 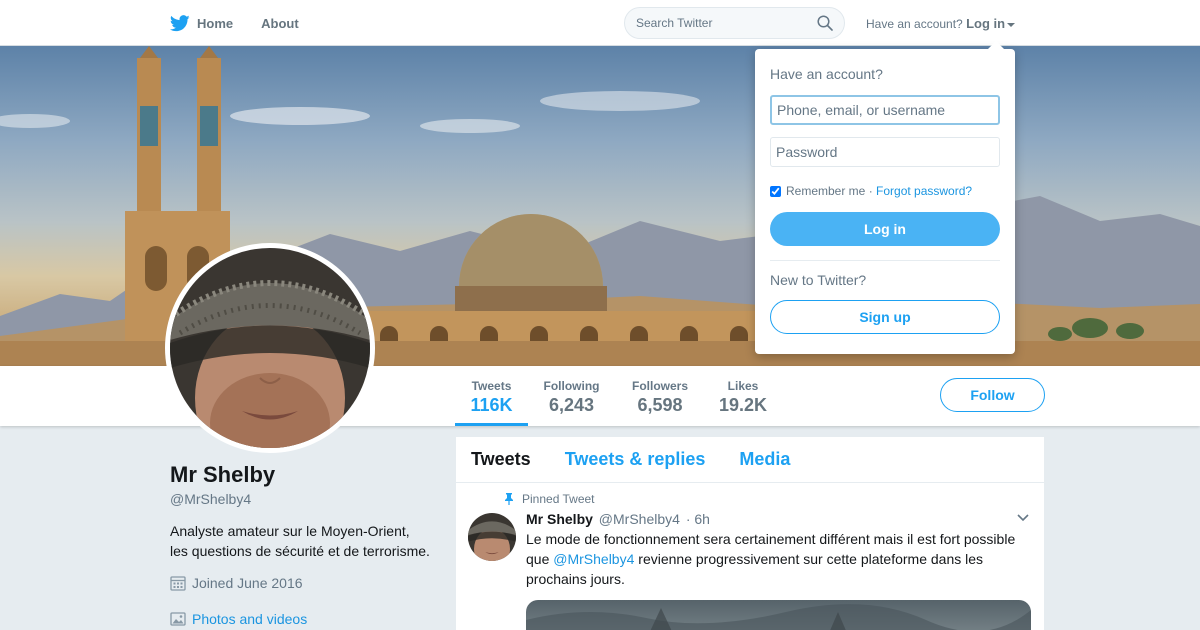 I want to click on remember-me-checkbox, so click(x=775, y=191).